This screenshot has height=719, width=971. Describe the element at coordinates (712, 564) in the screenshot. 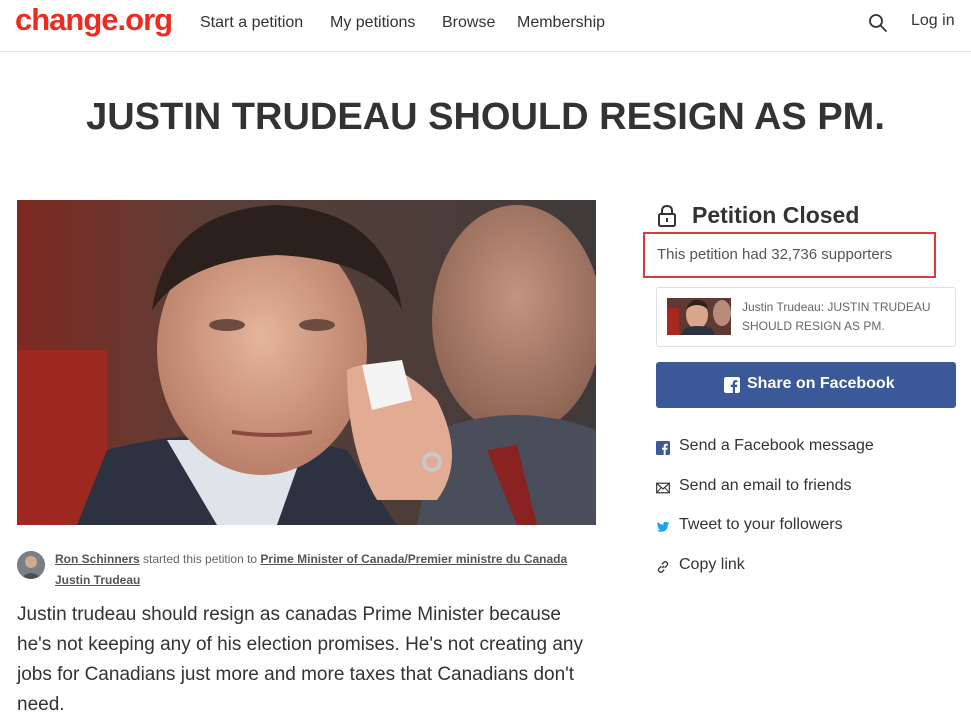

I see `share-option-label: Copy link` at that location.